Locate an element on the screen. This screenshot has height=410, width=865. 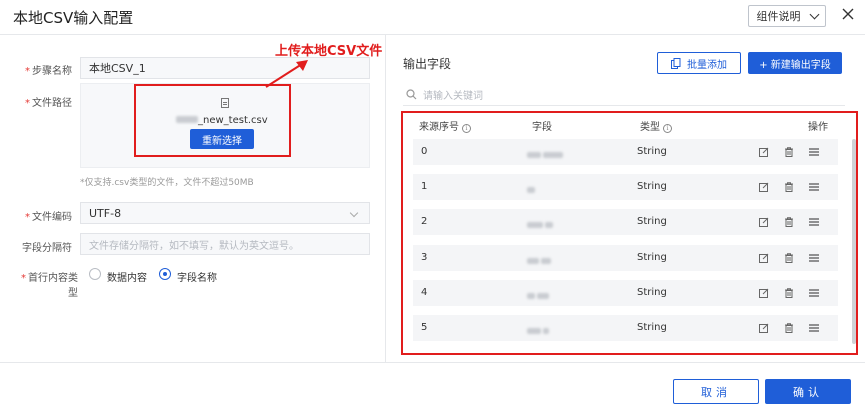
batch-add-button: 批量添加 is located at coordinates (699, 63).